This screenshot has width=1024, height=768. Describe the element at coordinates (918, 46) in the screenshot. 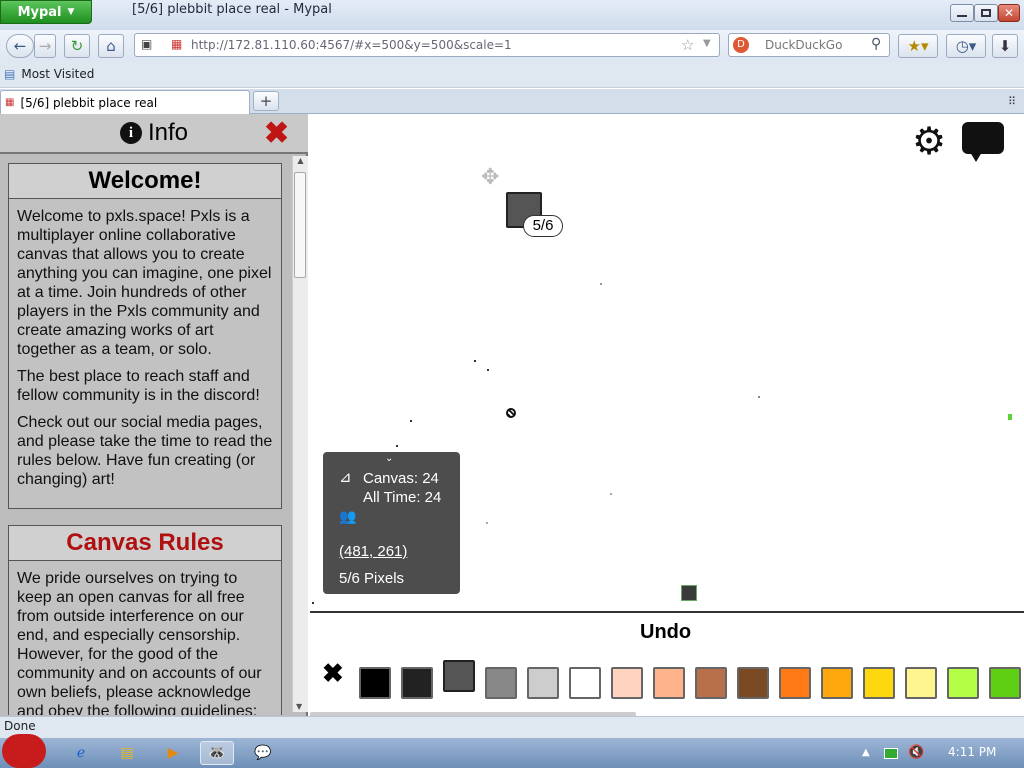

I see `bookmarks-menu-button: ★▾` at that location.